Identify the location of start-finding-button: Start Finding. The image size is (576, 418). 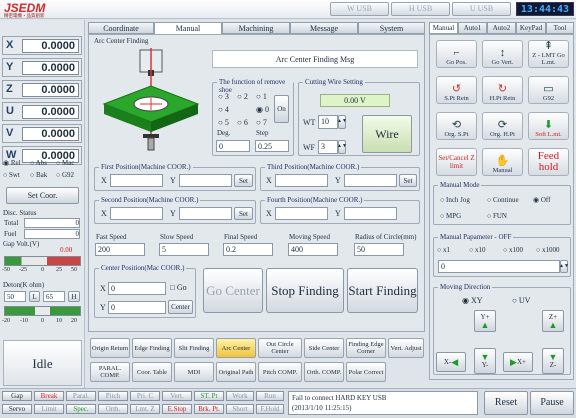
(382, 290).